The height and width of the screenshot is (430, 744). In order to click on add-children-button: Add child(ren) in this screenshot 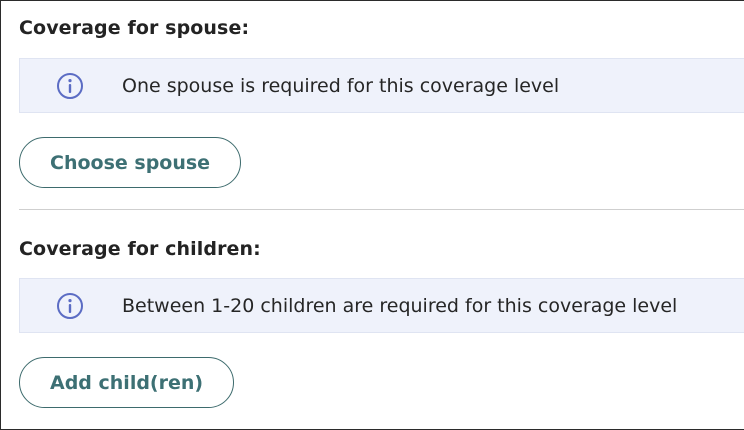, I will do `click(127, 382)`.